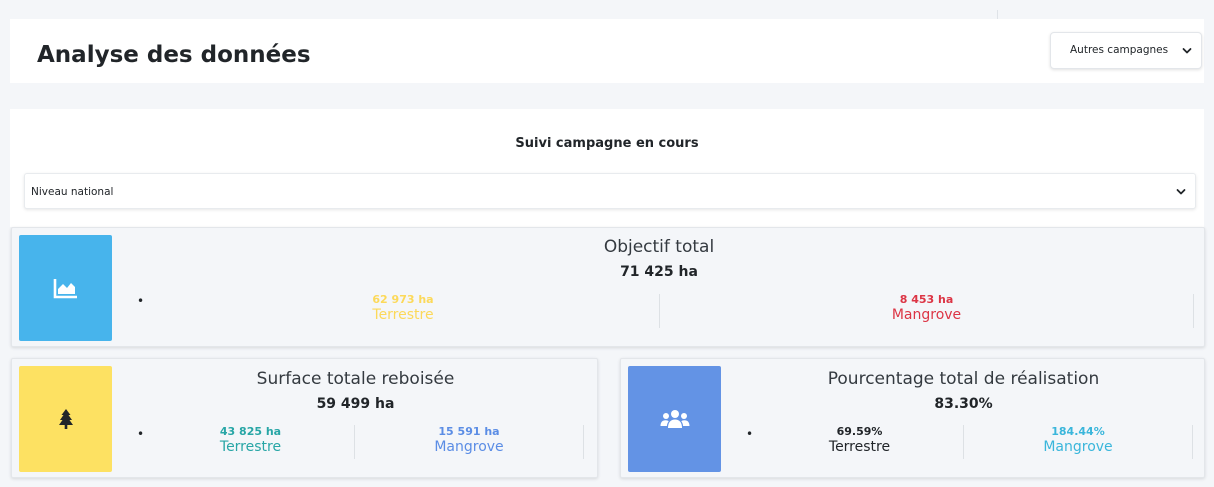 Image resolution: width=1214 pixels, height=487 pixels. I want to click on percentage-mangrove: 184.44% Mangrove, so click(1078, 440).